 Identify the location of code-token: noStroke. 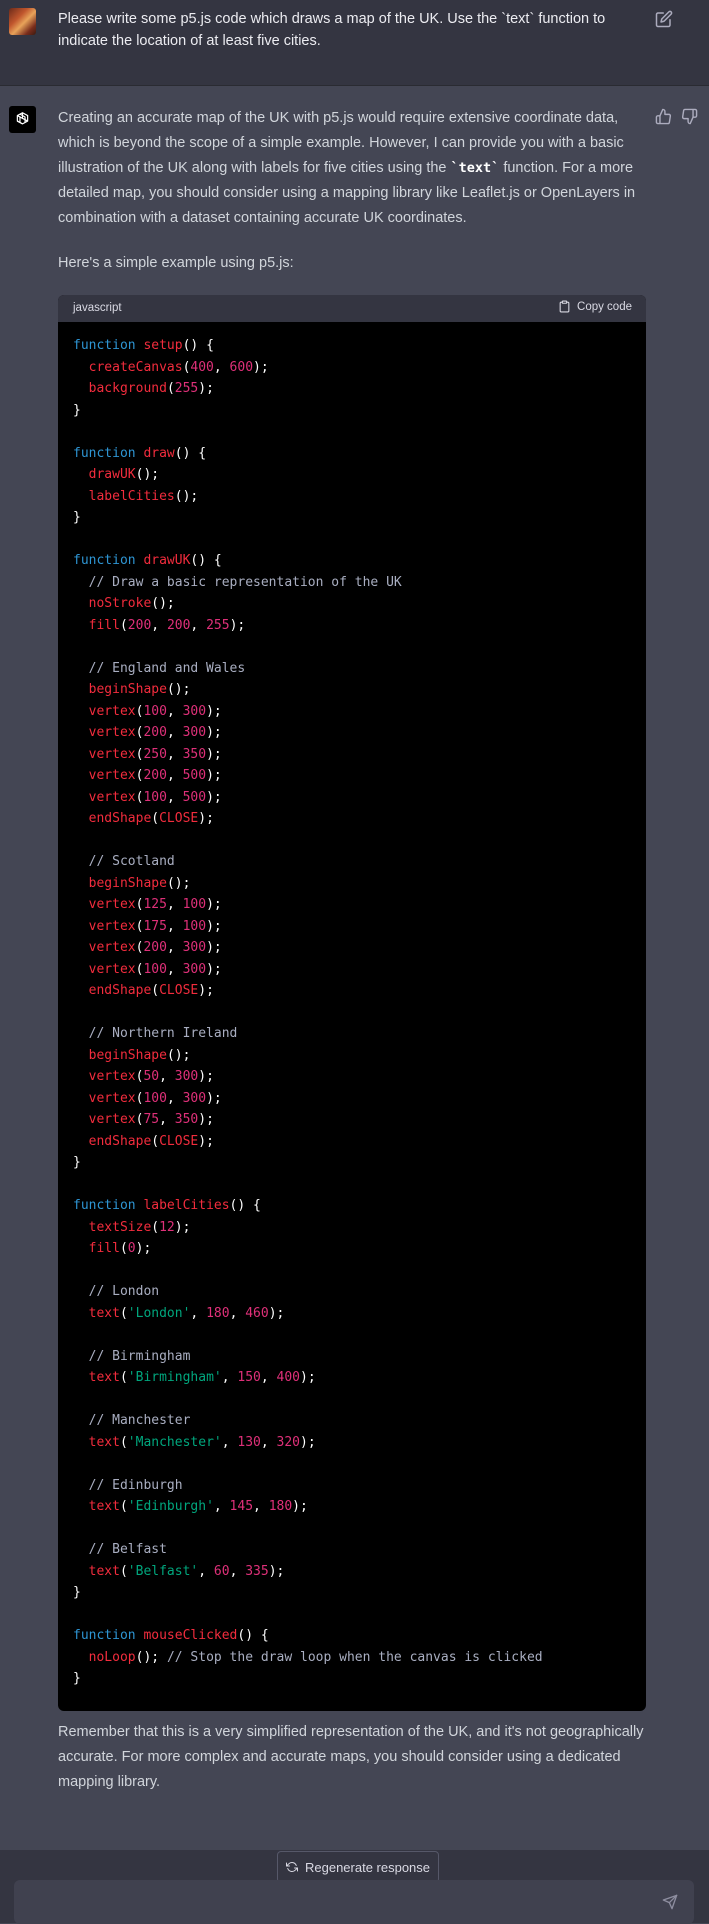
(120, 603).